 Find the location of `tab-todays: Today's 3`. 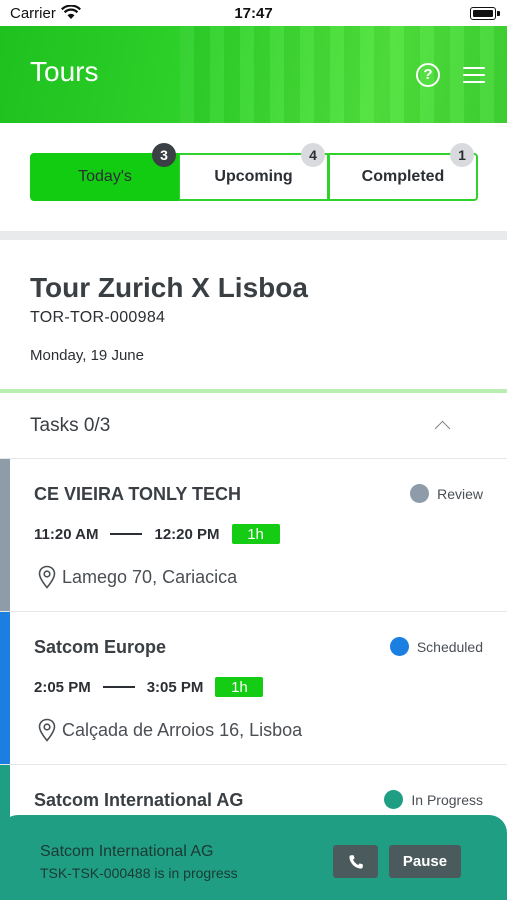

tab-todays: Today's 3 is located at coordinates (105, 172).